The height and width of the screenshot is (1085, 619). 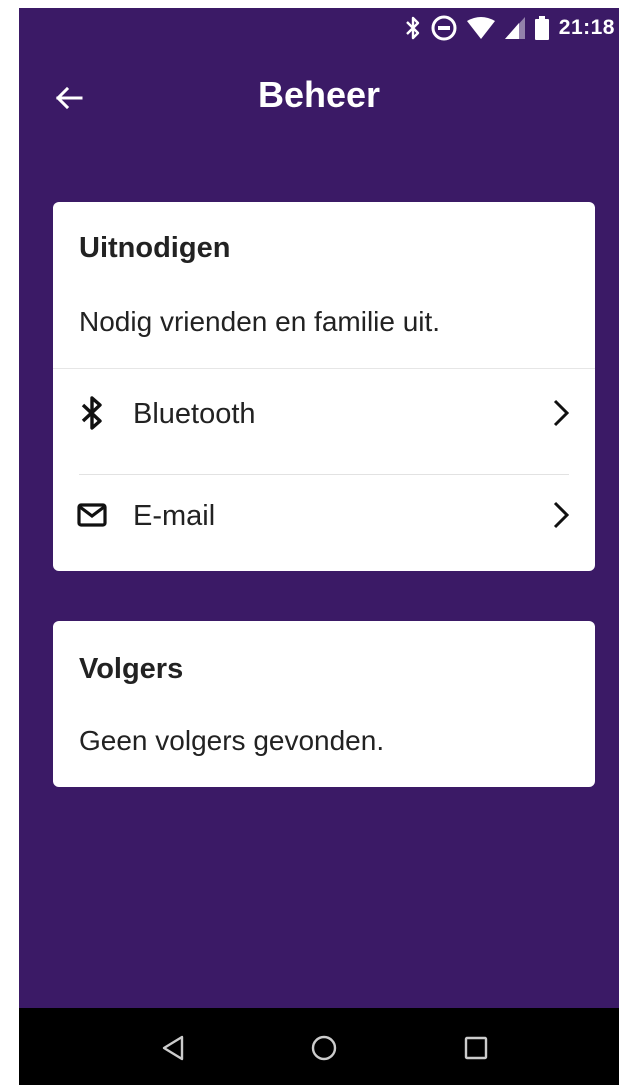 What do you see at coordinates (319, 94) in the screenshot?
I see `page-title: Beheer` at bounding box center [319, 94].